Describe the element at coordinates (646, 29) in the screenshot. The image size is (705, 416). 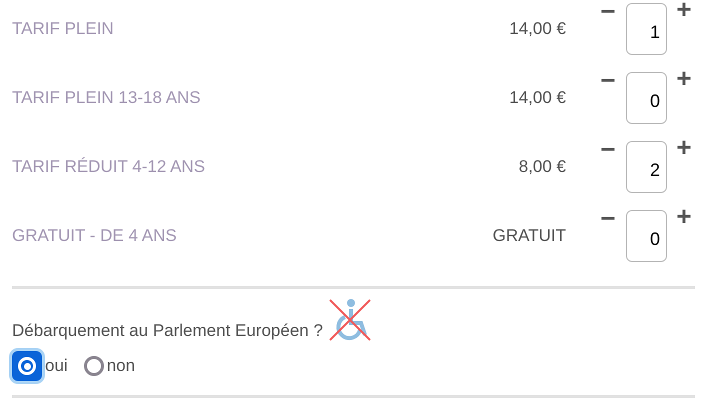
I see `quantity-field: 1` at that location.